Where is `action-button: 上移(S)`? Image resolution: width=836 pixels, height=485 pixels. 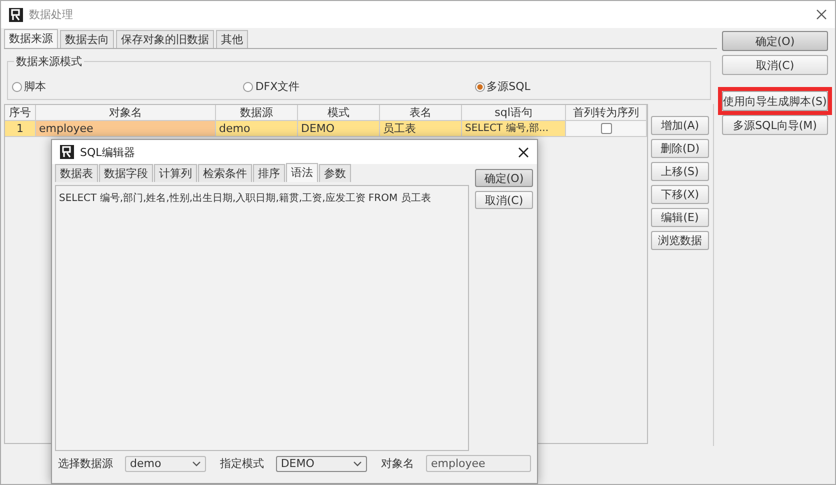
action-button: 上移(S) is located at coordinates (680, 171).